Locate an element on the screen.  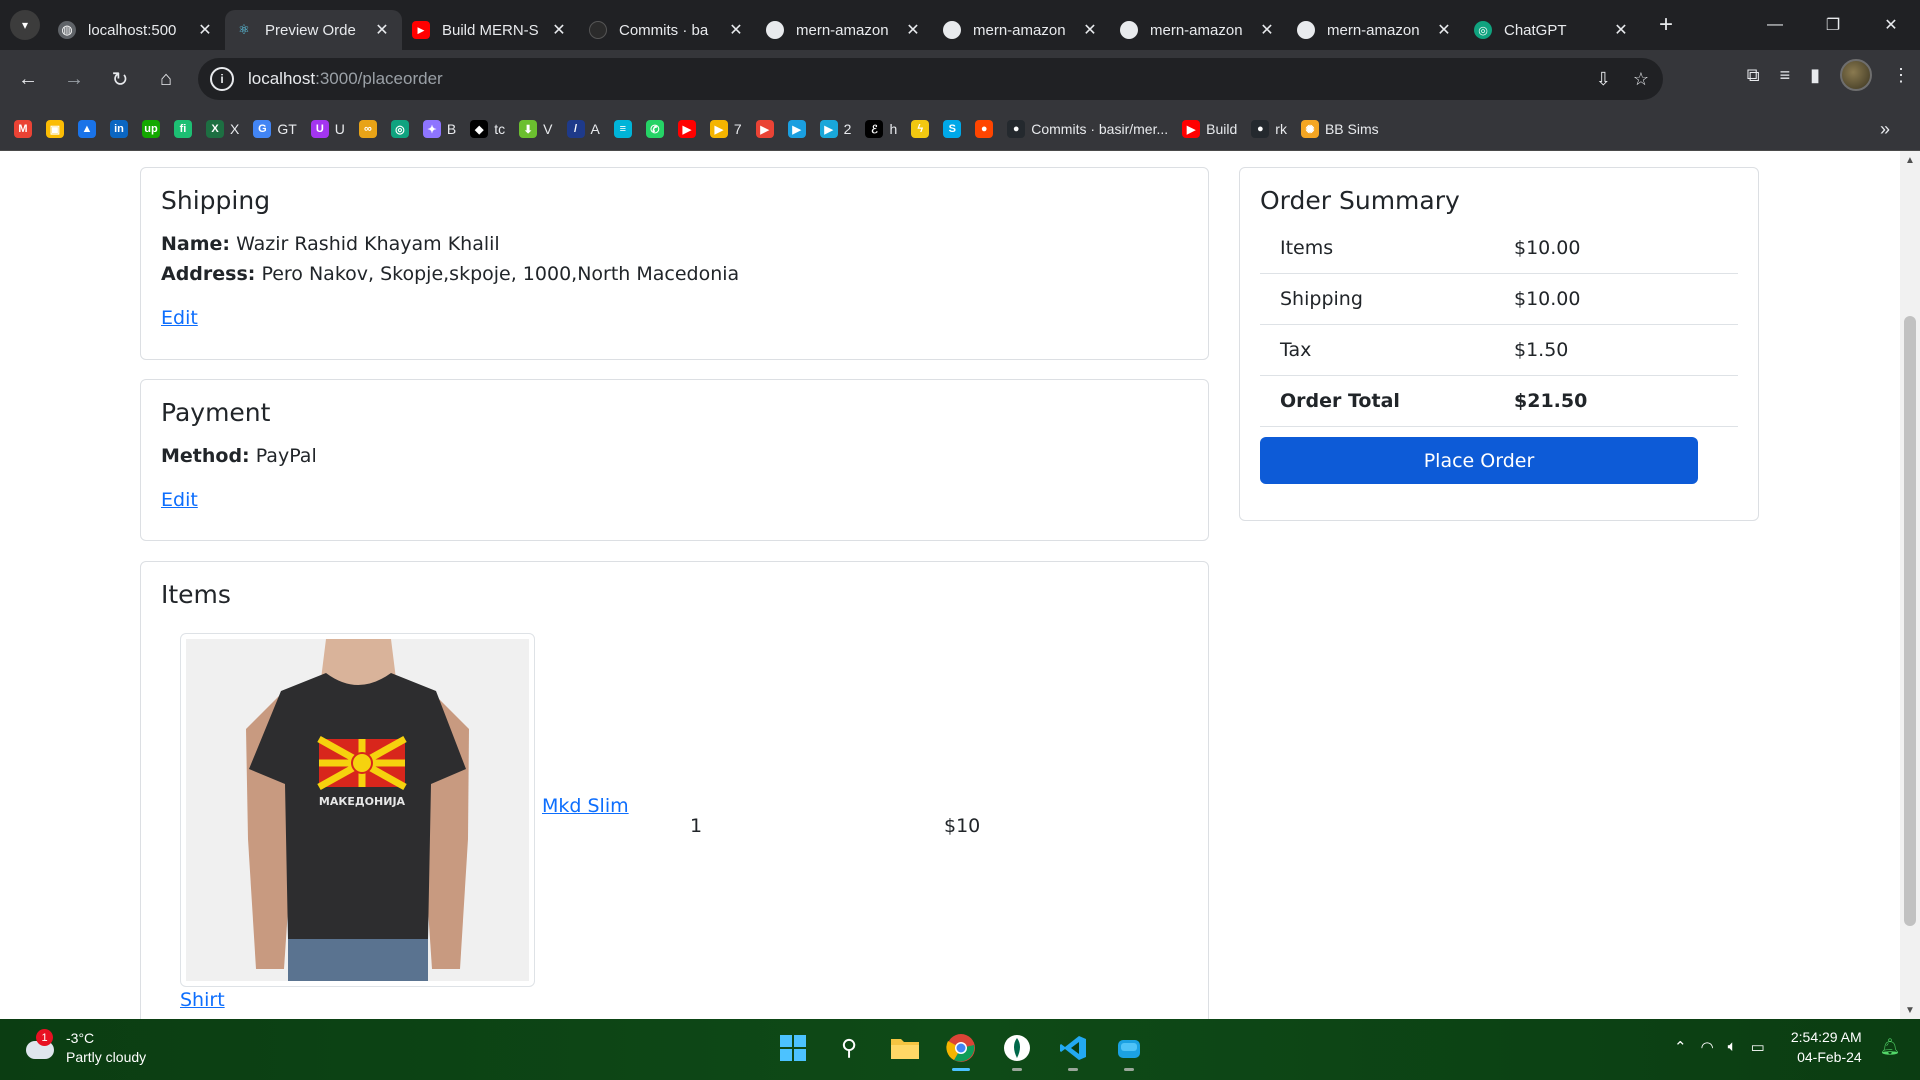
wifi-icon: ◠ is located at coordinates (1707, 1047).